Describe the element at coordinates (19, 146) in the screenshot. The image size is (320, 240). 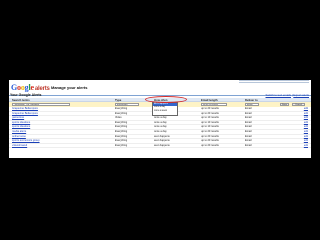
I see `search-term-link: videoshowed` at that location.